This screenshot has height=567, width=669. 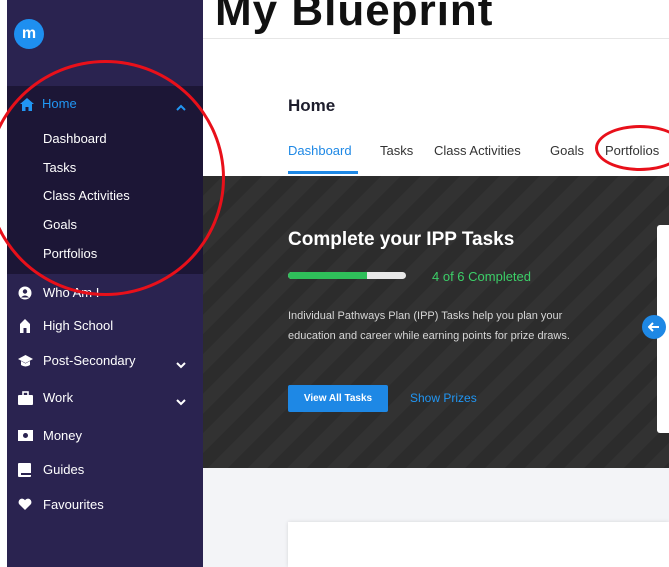 What do you see at coordinates (443, 398) in the screenshot?
I see `show-prizes-link: Show Prizes` at bounding box center [443, 398].